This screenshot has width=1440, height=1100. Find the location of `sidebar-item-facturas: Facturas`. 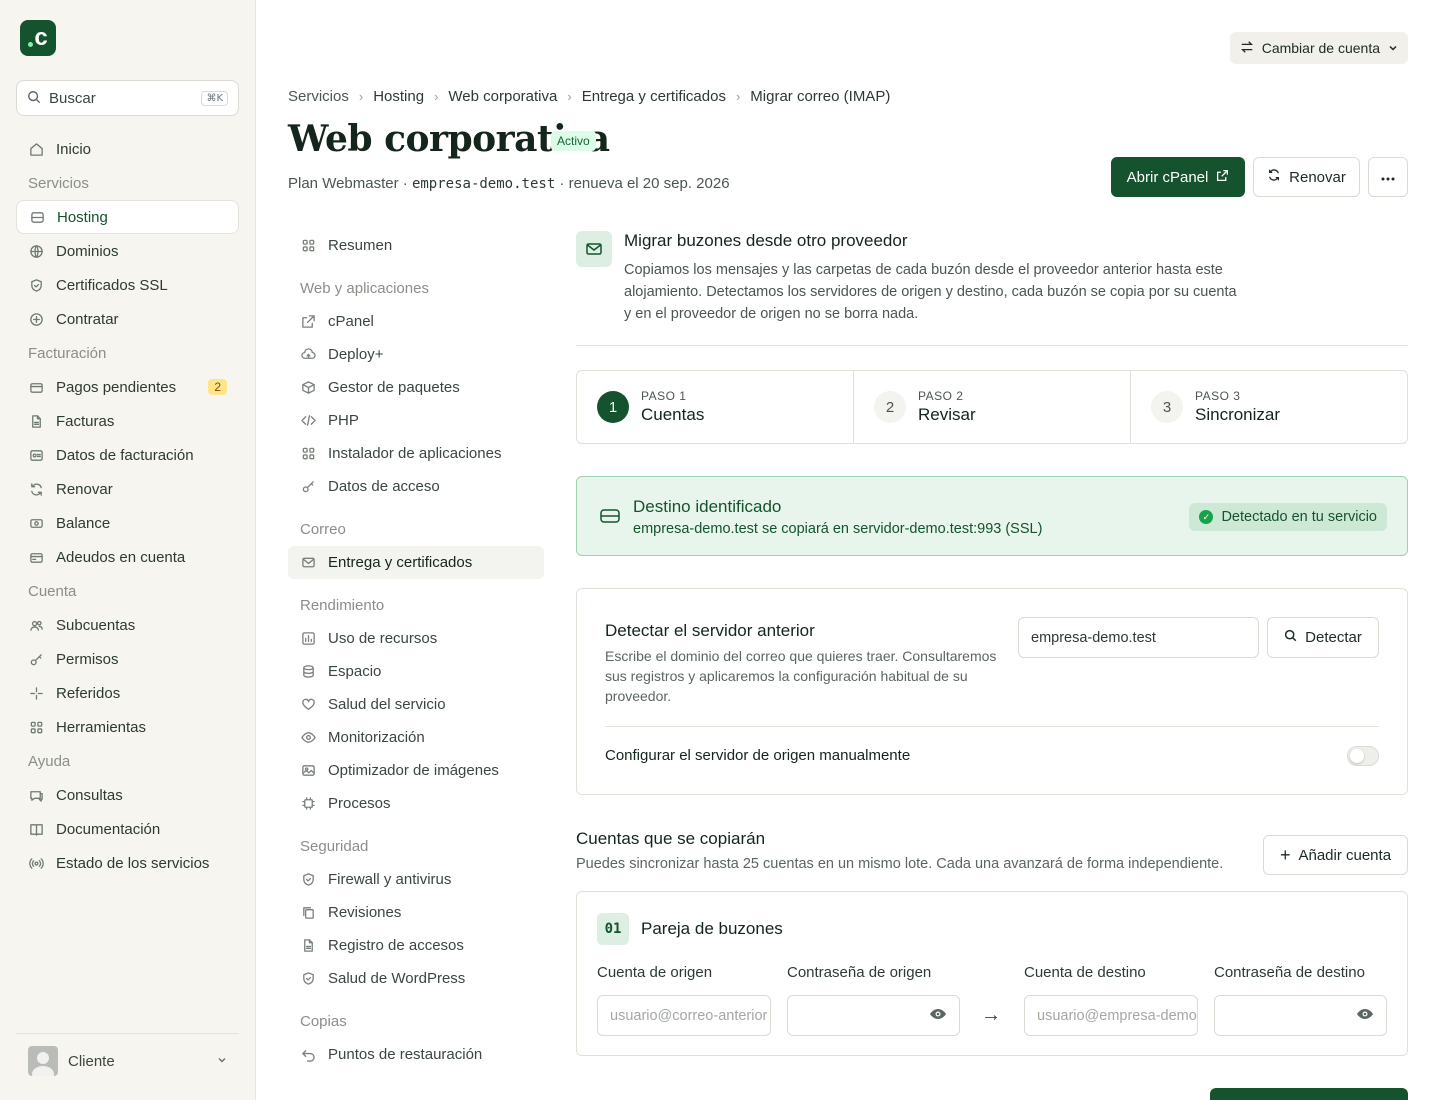

sidebar-item-facturas: Facturas is located at coordinates (127, 421).